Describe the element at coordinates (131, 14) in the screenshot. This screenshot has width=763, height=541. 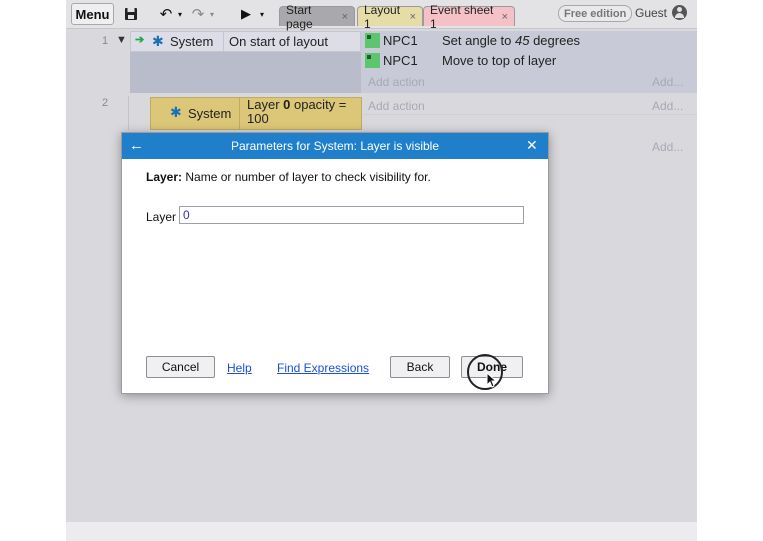
I see `save-icon` at that location.